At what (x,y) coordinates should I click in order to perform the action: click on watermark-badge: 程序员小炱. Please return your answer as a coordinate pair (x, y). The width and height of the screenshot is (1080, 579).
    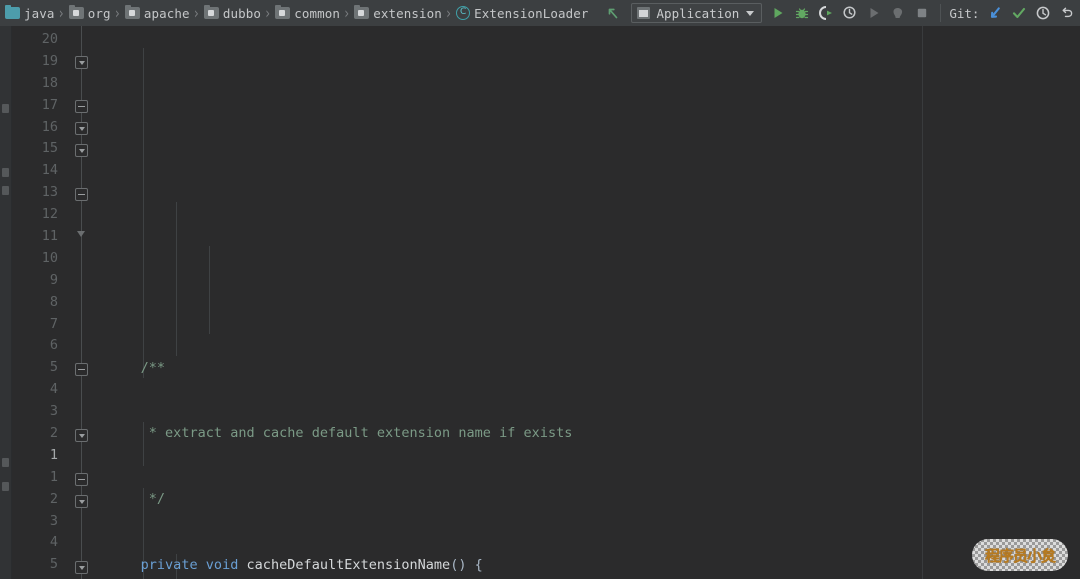
    Looking at the image, I should click on (1020, 555).